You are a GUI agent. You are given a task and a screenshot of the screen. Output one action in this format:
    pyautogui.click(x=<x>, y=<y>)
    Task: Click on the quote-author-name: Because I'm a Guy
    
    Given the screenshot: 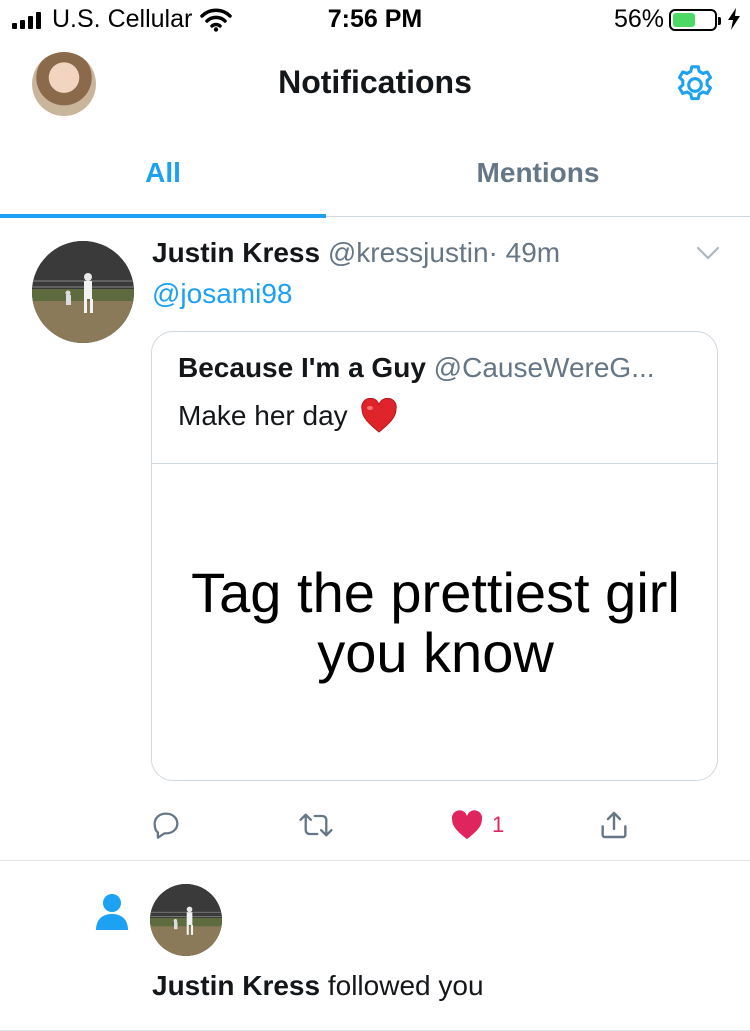 What is the action you would take?
    pyautogui.click(x=302, y=367)
    